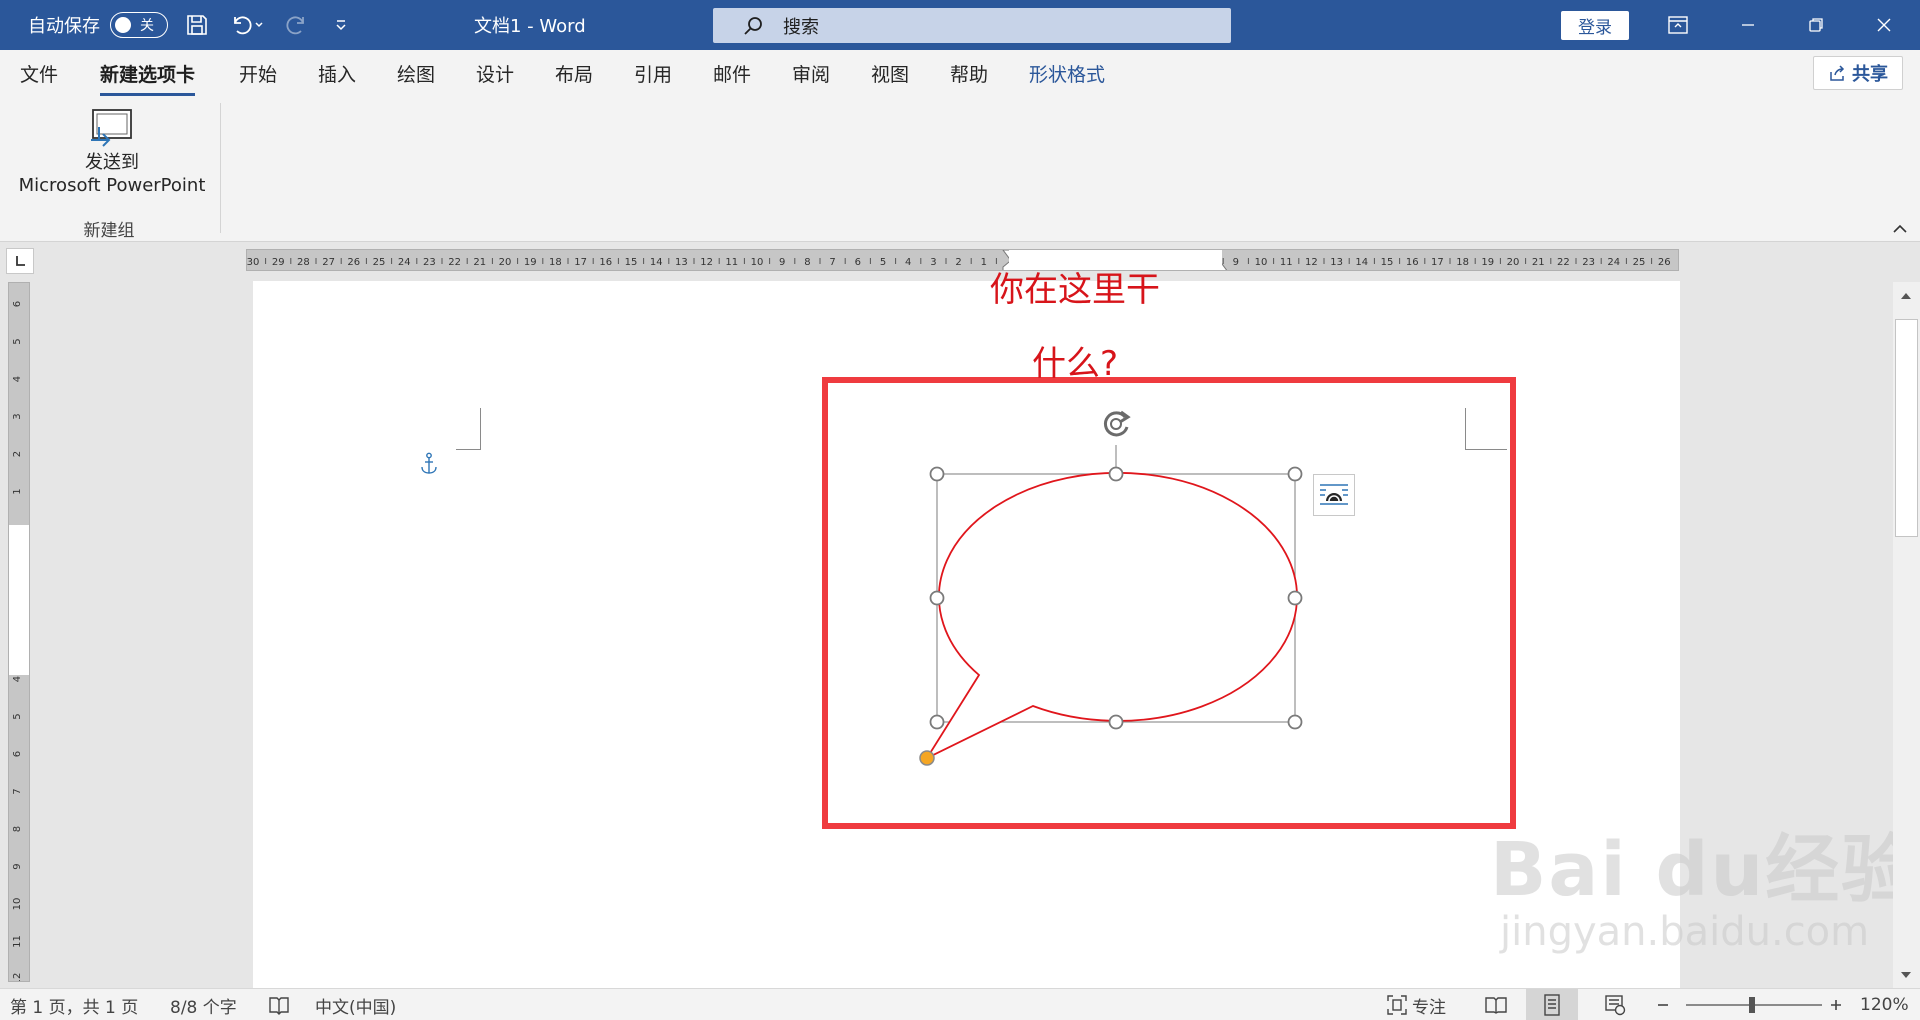  I want to click on watermark-url: jingyan.baidu.com, so click(1685, 932).